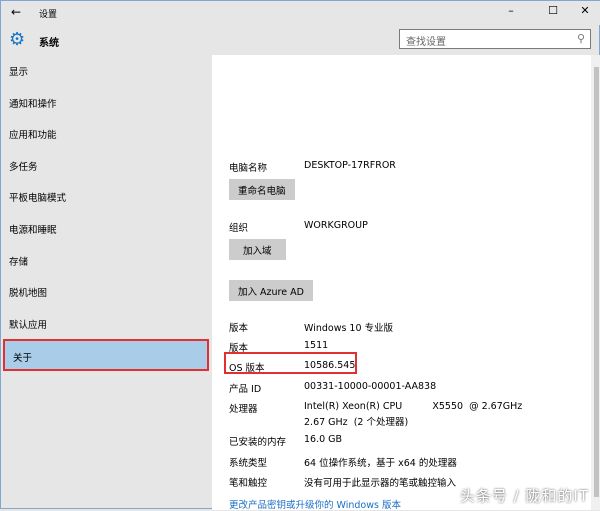  I want to click on value: Intel(R) Xeon(R) CPU X5550 @ 2.67GHz, so click(413, 406).